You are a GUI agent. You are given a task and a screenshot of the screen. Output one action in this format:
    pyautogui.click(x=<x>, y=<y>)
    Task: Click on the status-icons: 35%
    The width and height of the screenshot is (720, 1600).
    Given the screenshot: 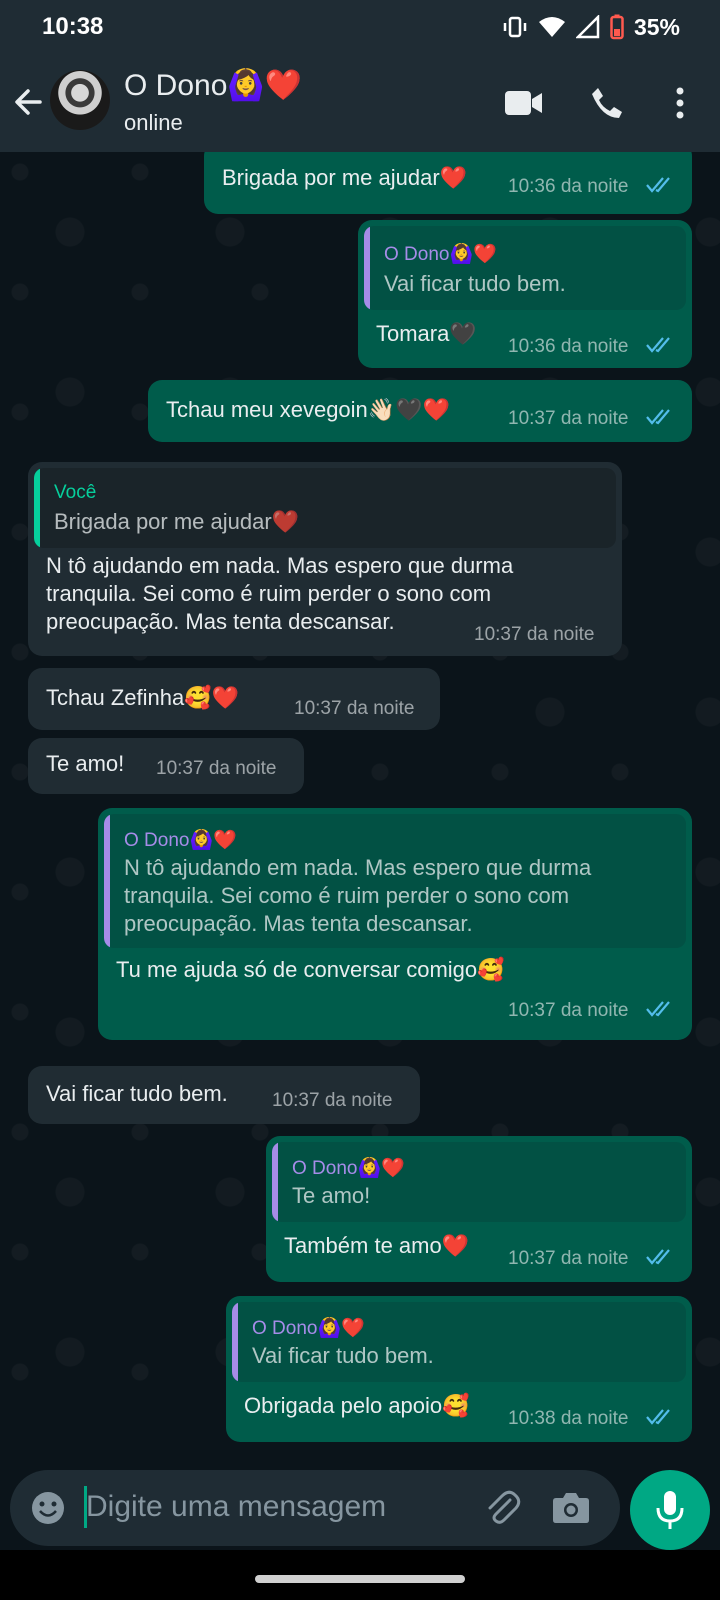 What is the action you would take?
    pyautogui.click(x=591, y=27)
    